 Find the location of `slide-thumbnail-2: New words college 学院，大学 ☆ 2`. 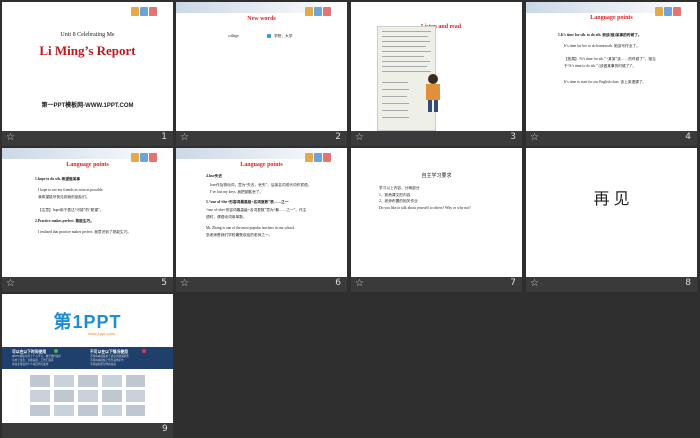

slide-thumbnail-2: New words college 学院，大学 ☆ 2 is located at coordinates (261, 74).